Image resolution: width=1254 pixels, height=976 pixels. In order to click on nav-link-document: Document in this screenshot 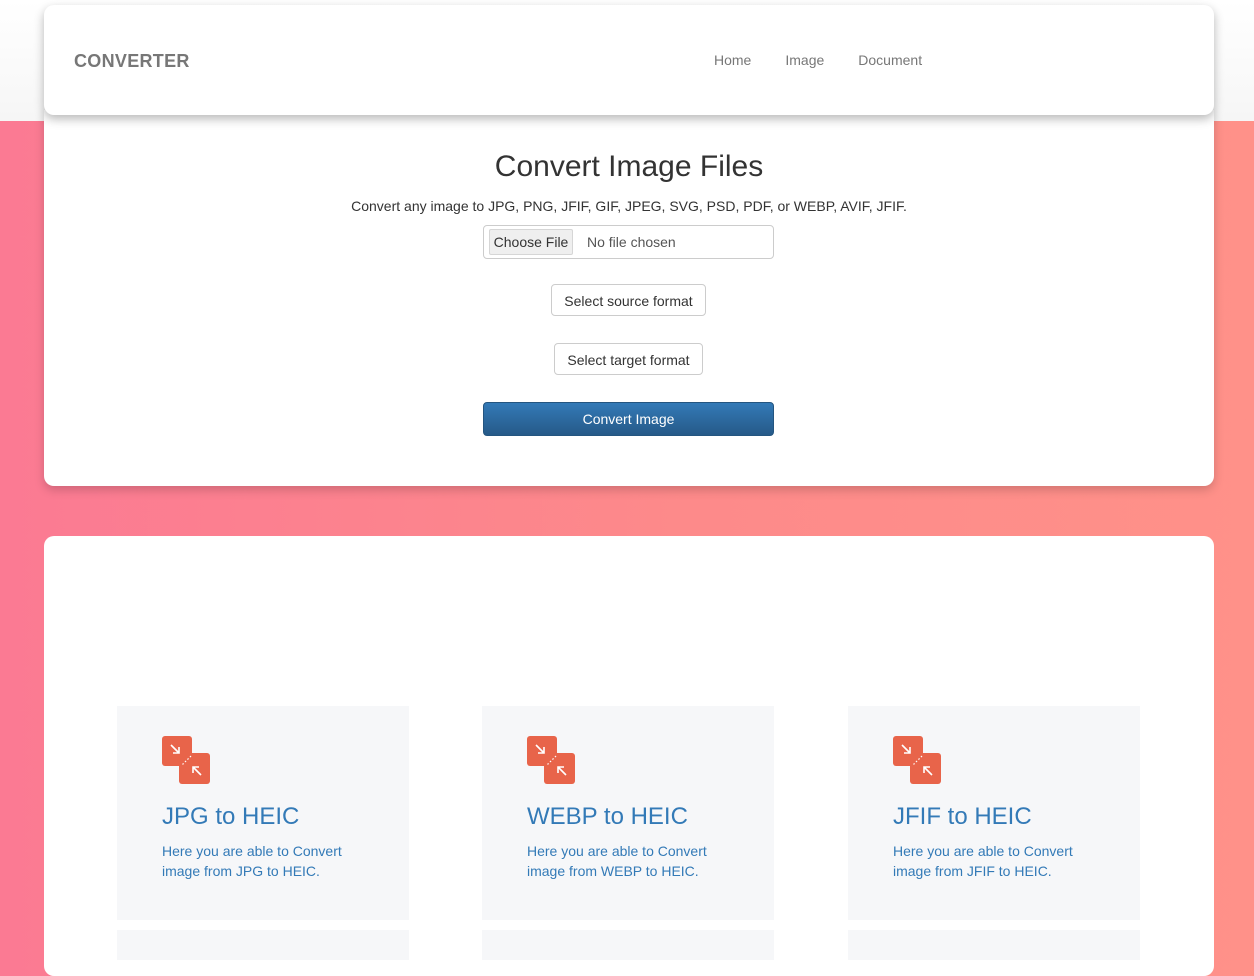, I will do `click(890, 60)`.